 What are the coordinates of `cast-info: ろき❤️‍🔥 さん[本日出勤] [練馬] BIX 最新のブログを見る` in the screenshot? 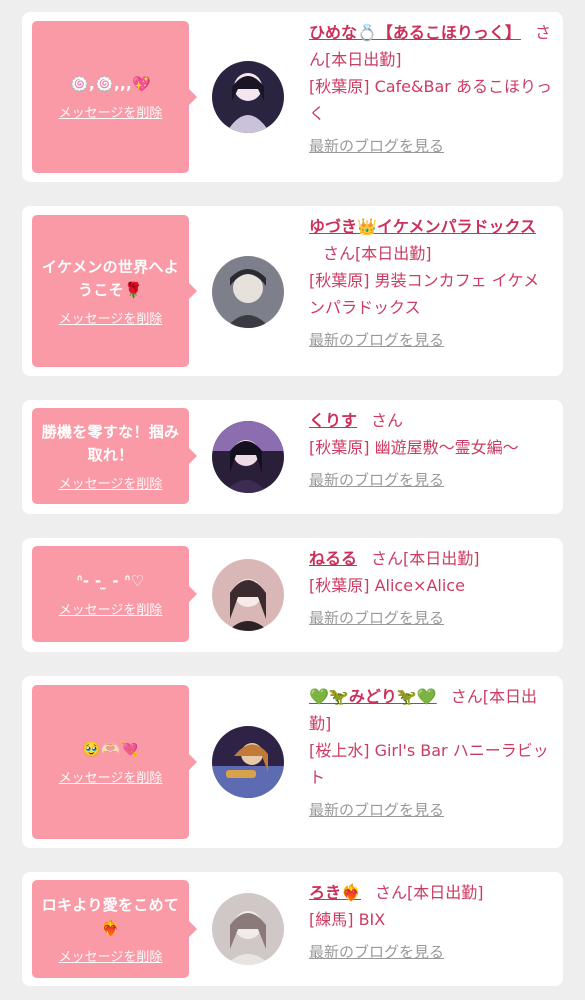 It's located at (432, 922).